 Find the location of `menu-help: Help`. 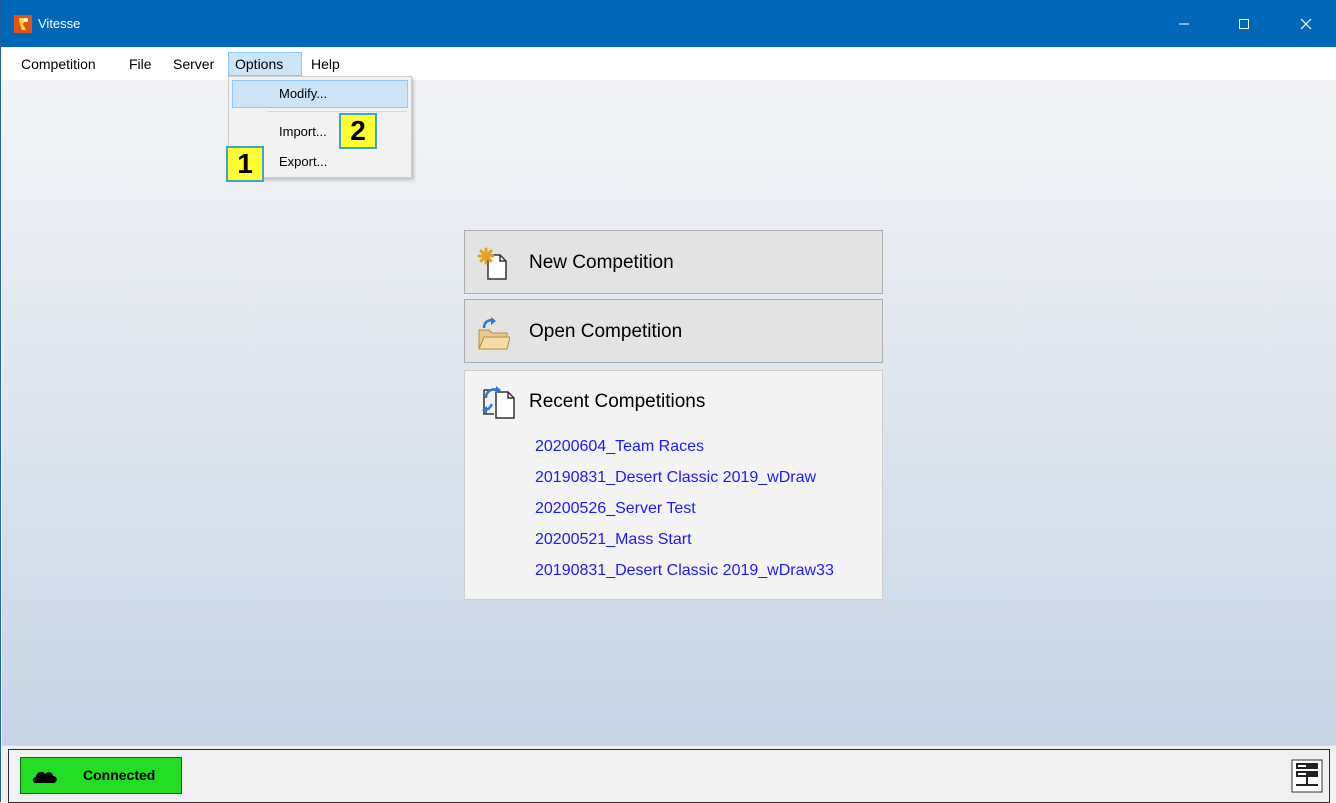

menu-help: Help is located at coordinates (325, 64).